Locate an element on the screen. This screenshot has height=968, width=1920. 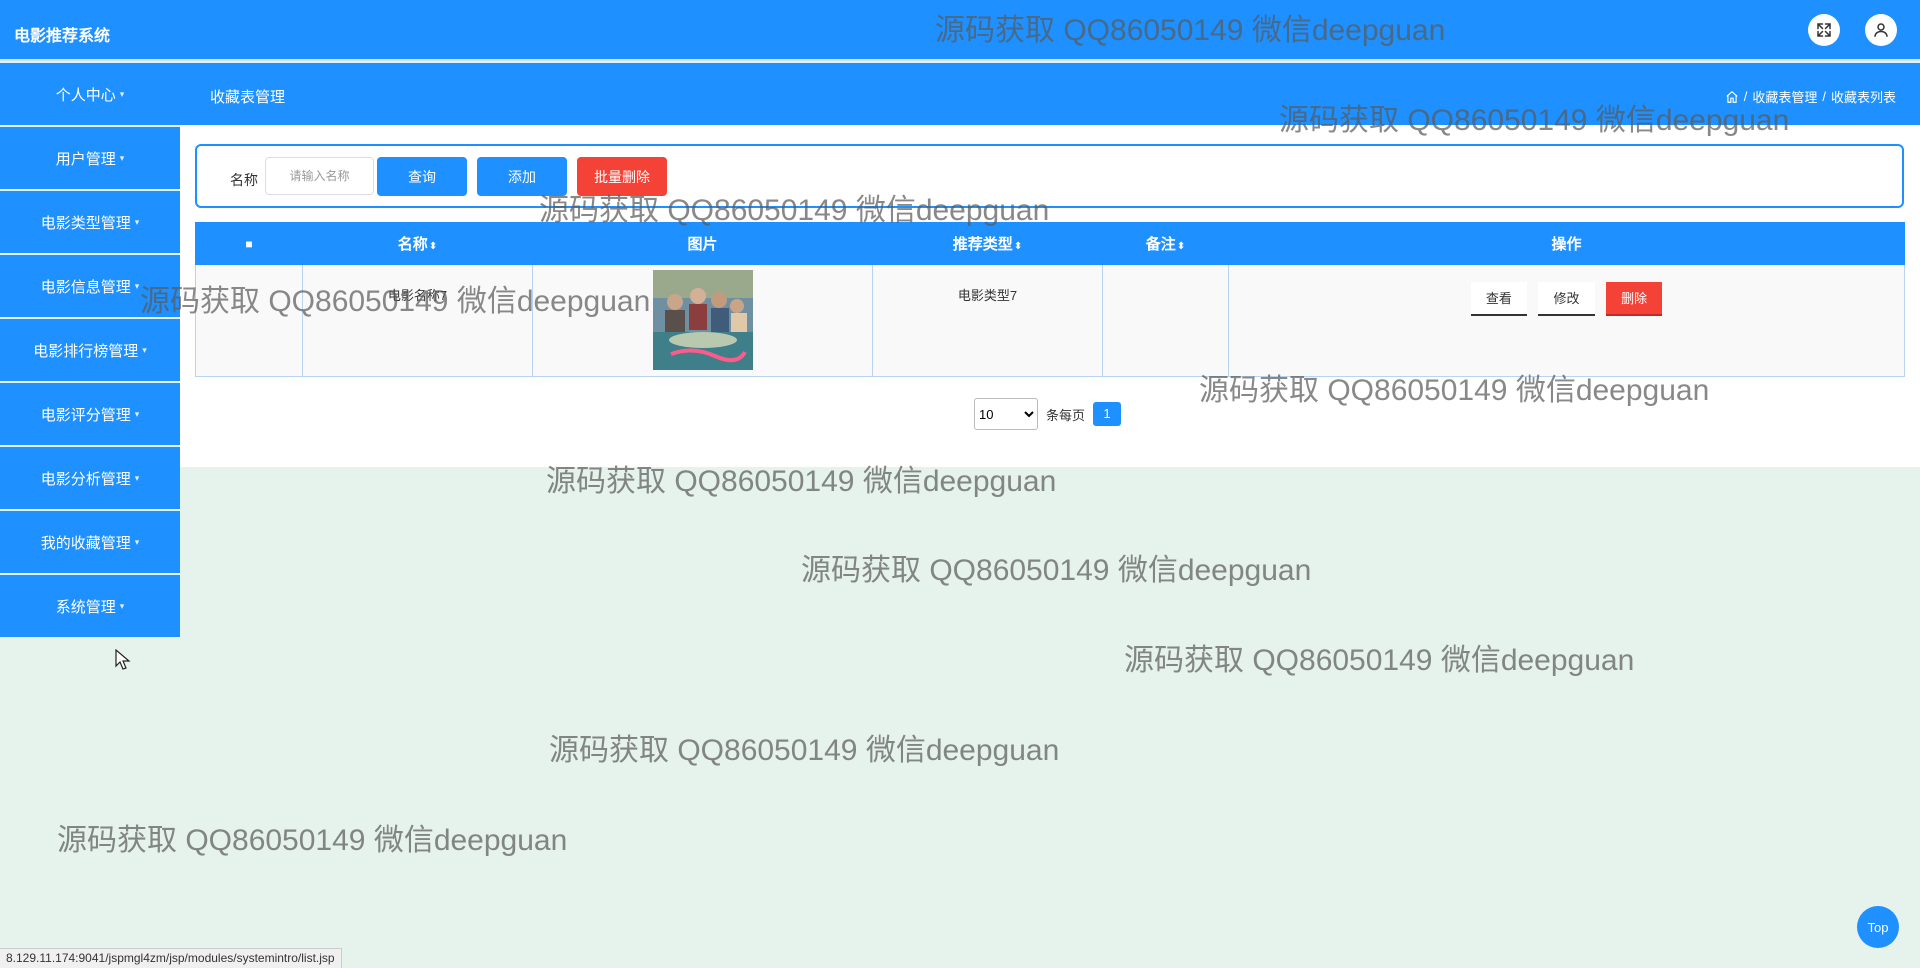
search-panel: 名称 查询 添加 批量删除 is located at coordinates (1049, 176).